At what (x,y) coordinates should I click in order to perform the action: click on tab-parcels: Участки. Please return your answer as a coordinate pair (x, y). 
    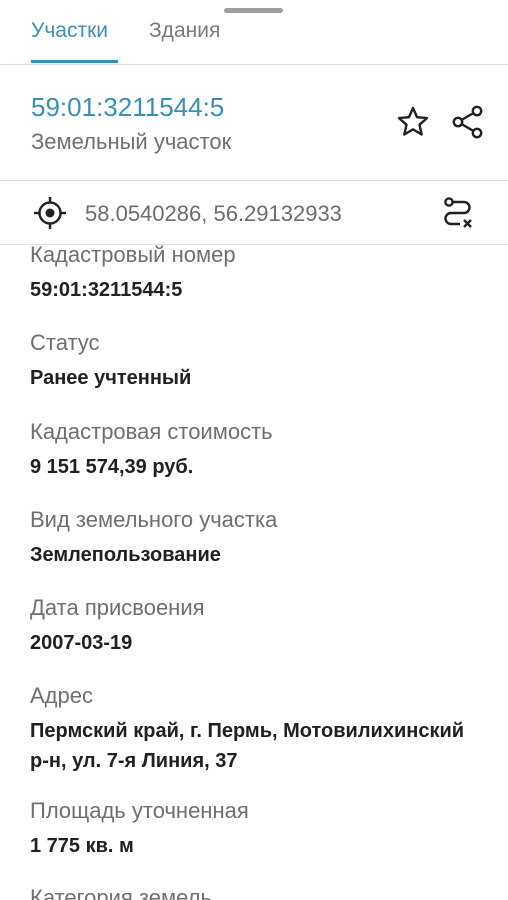
    Looking at the image, I should click on (69, 31).